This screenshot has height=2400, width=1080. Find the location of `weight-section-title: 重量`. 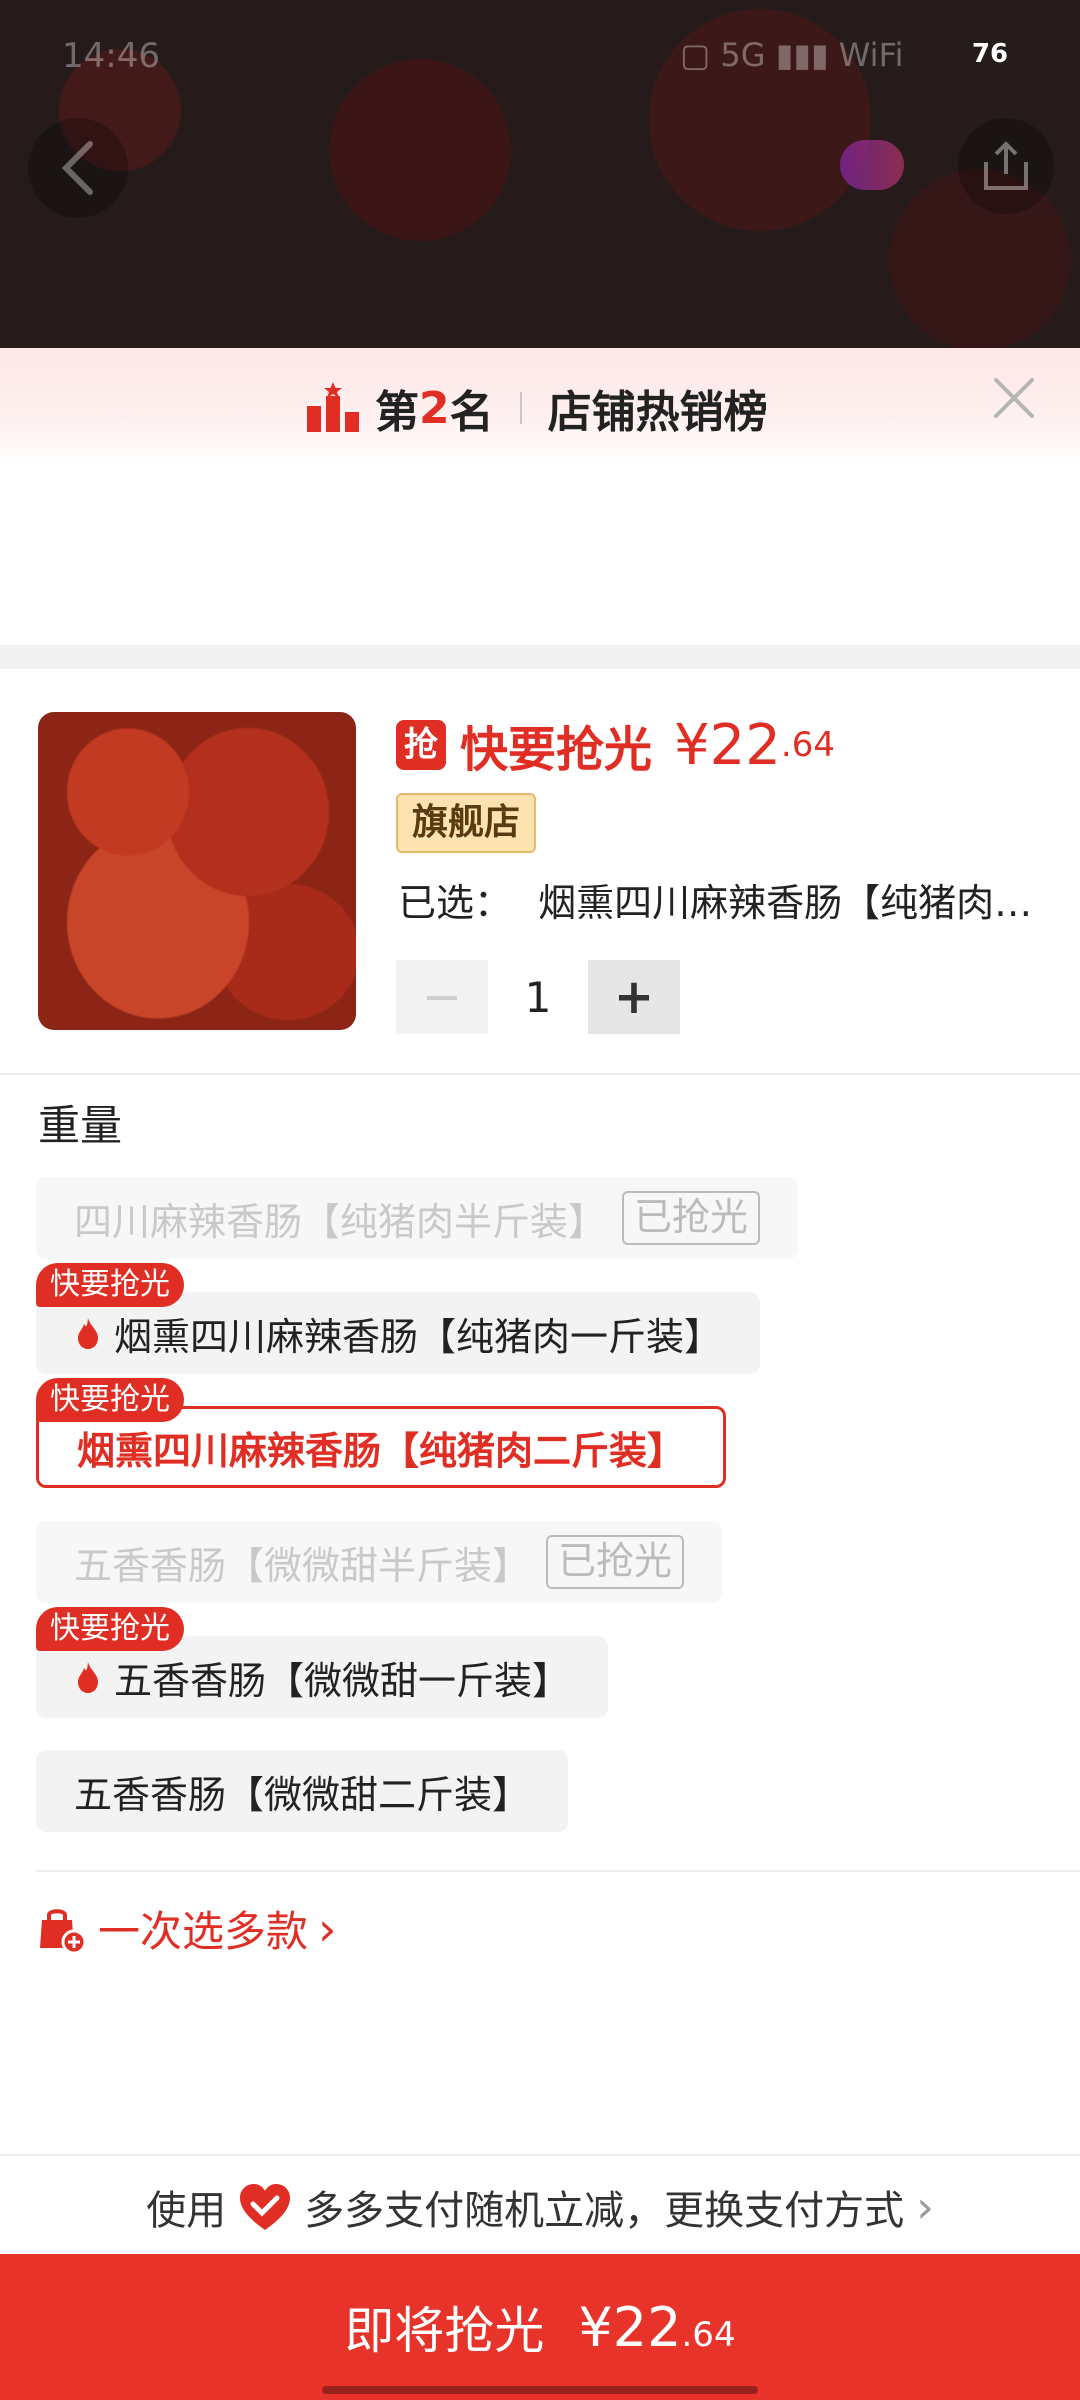

weight-section-title: 重量 is located at coordinates (80, 1125).